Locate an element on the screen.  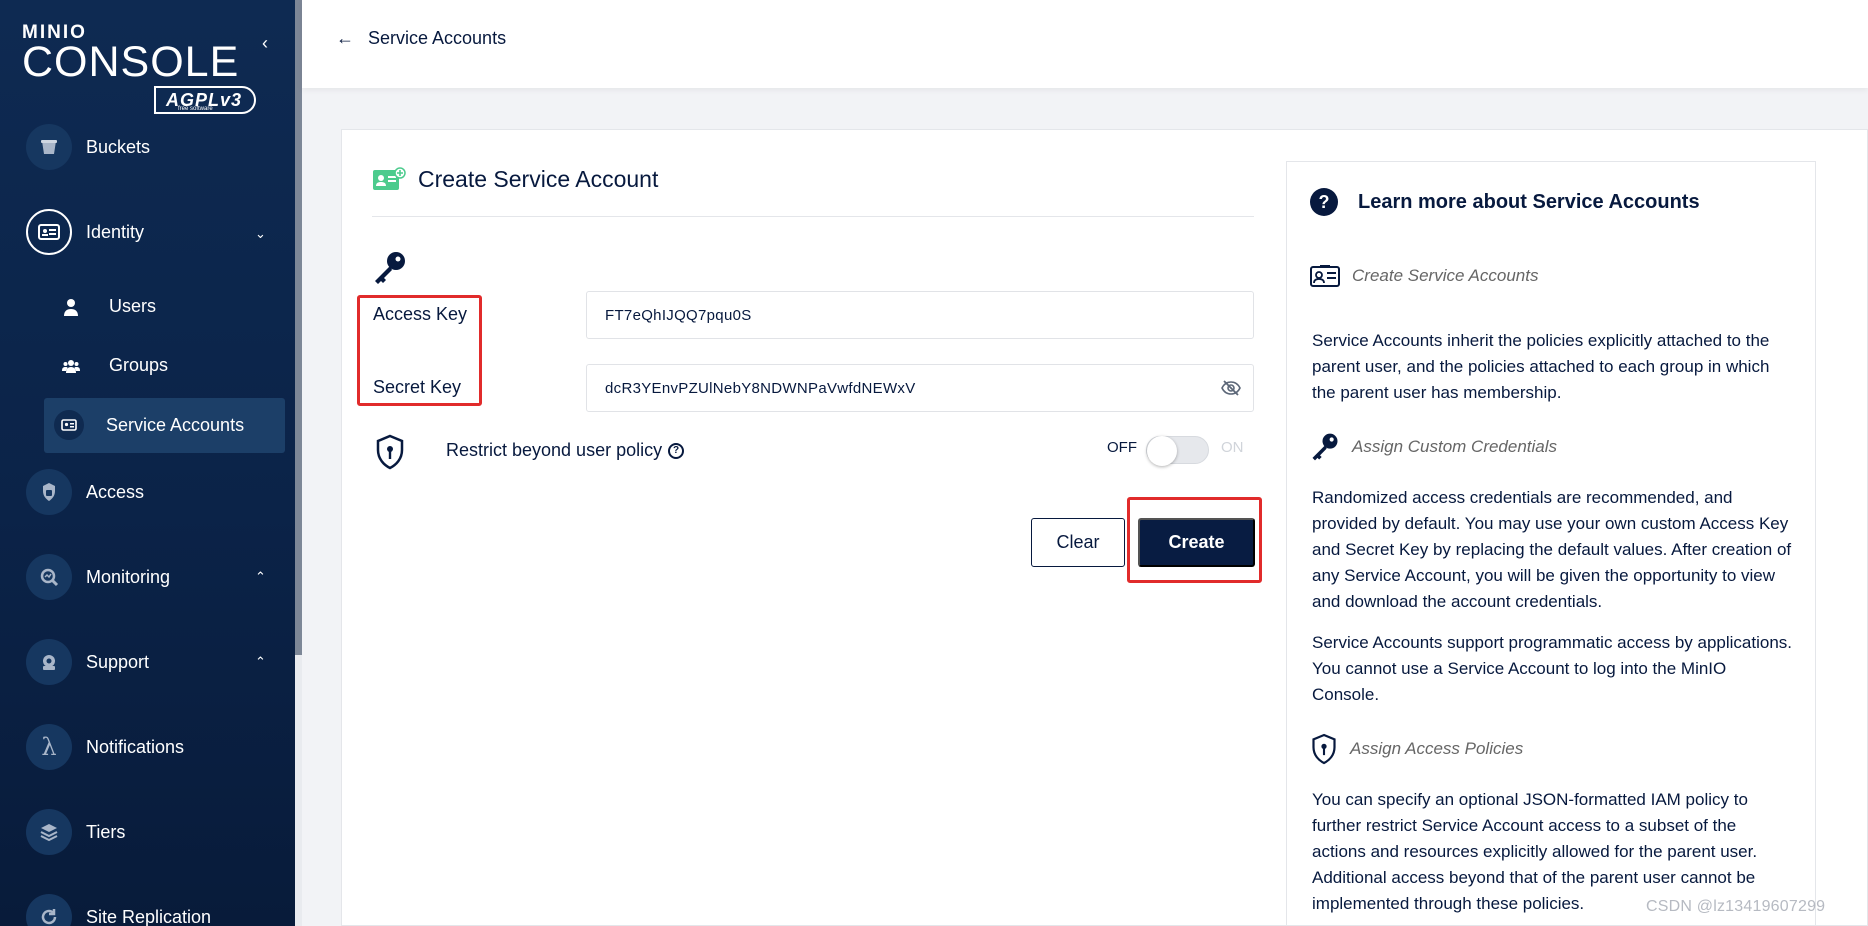
lambda-icon: λ is located at coordinates (49, 747).